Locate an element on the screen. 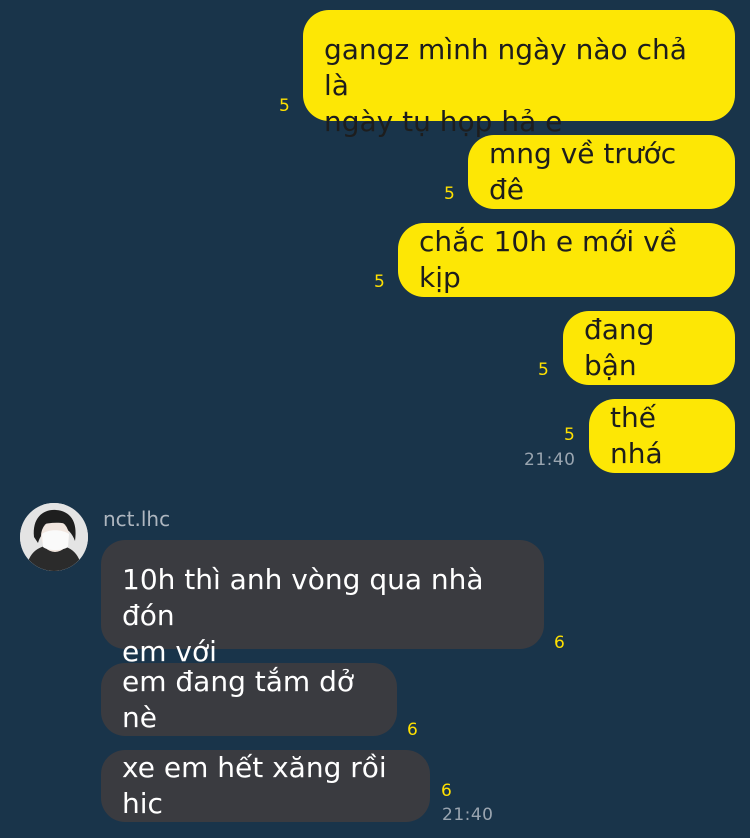 The image size is (750, 838). incoming-message: em đang tắm dở nè is located at coordinates (249, 699).